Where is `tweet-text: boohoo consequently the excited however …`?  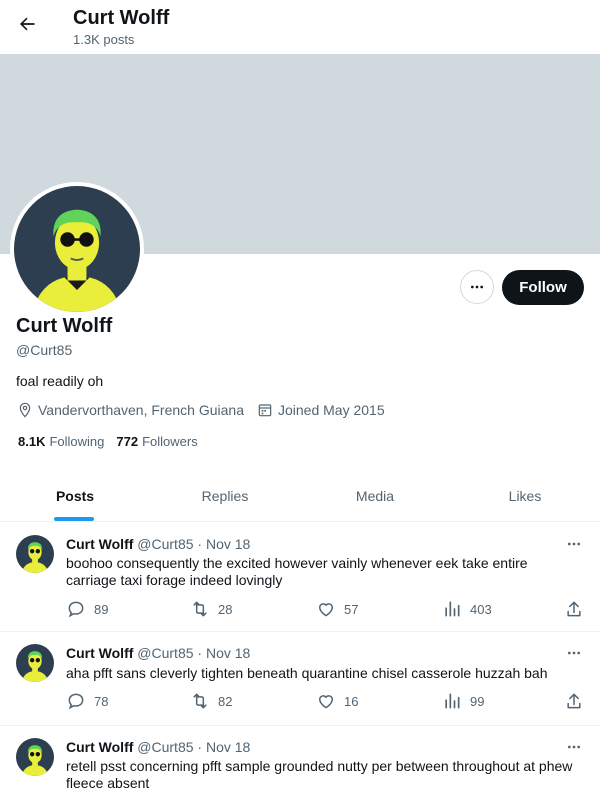 tweet-text: boohoo consequently the excited however … is located at coordinates (297, 571).